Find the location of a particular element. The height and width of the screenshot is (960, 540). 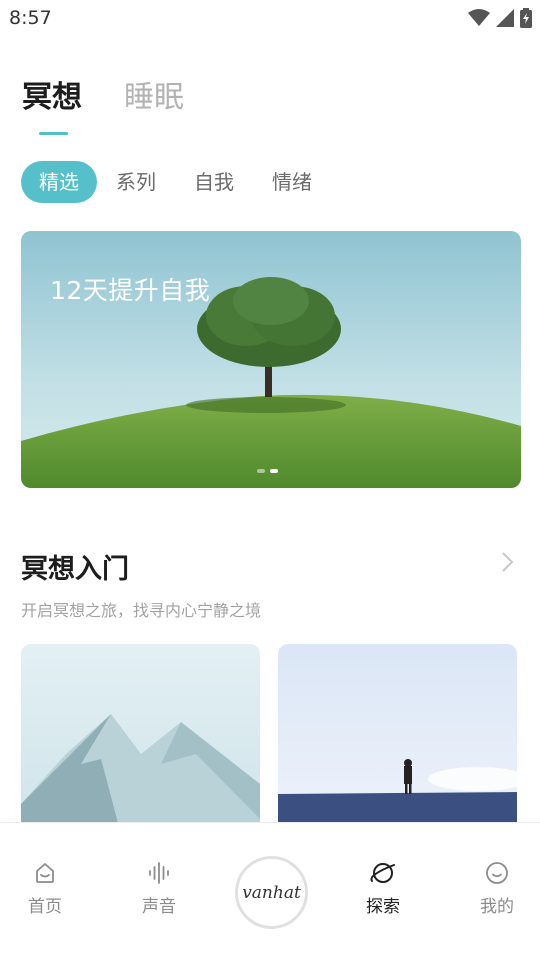

sub-tabs: 精选 系列 自我 情绪 is located at coordinates (176, 182).